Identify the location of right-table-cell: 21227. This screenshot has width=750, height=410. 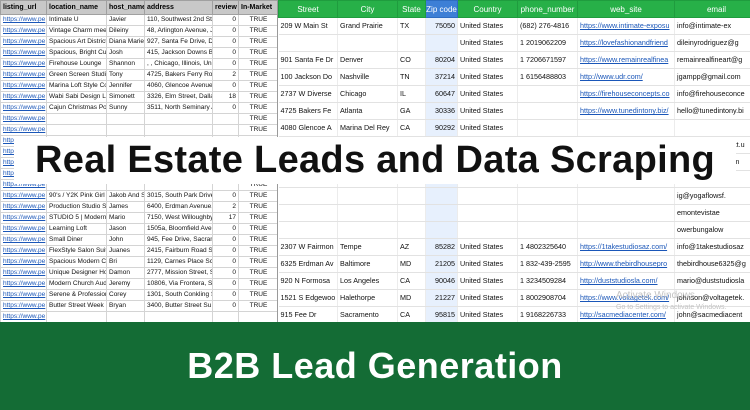
(441, 298).